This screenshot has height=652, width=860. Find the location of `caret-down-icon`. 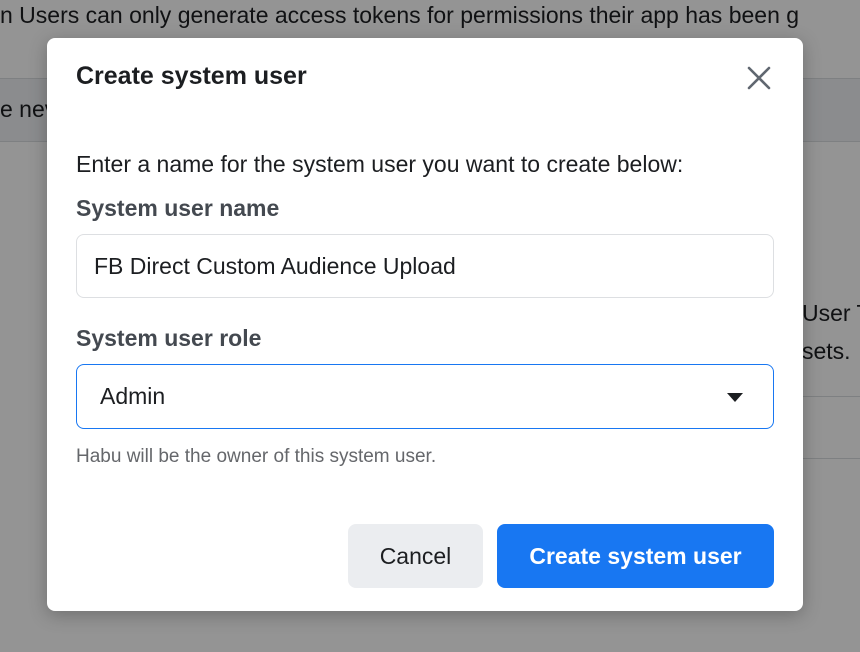

caret-down-icon is located at coordinates (735, 397).